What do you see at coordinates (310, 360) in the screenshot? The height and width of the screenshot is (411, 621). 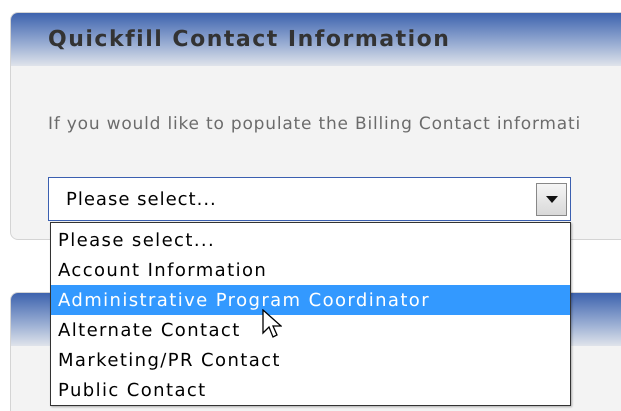 I see `dropdown-option: Marketing/PR Contact` at bounding box center [310, 360].